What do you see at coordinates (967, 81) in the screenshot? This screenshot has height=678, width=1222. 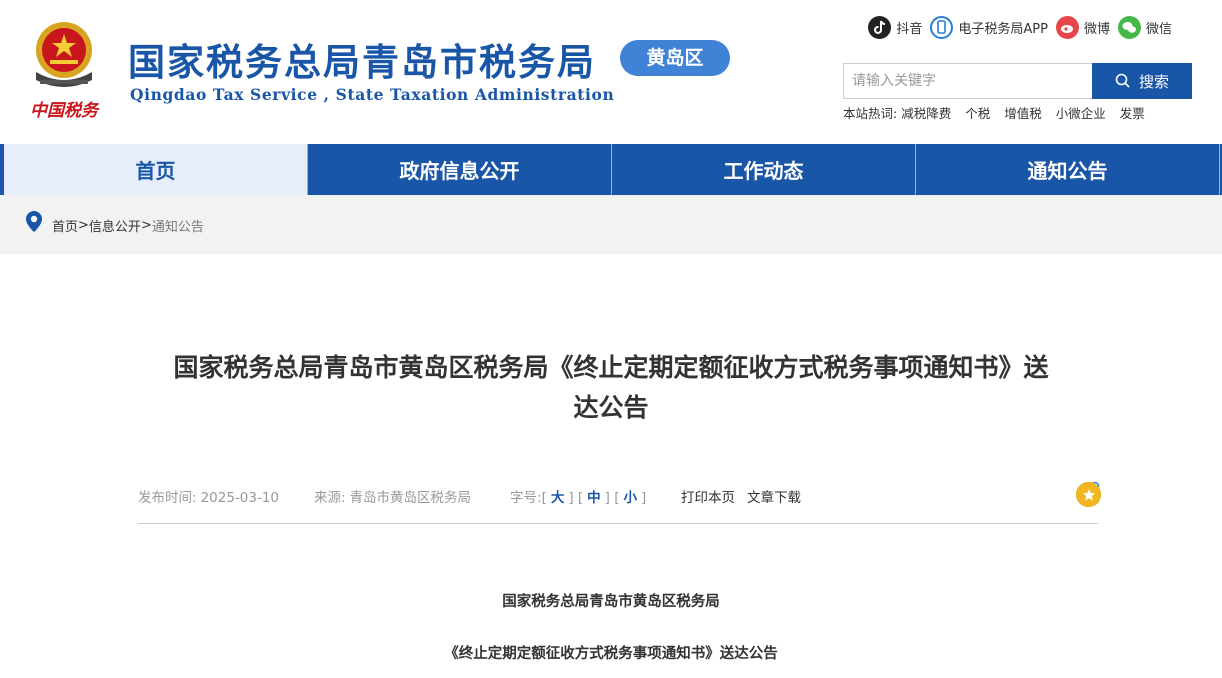 I see `search-input` at bounding box center [967, 81].